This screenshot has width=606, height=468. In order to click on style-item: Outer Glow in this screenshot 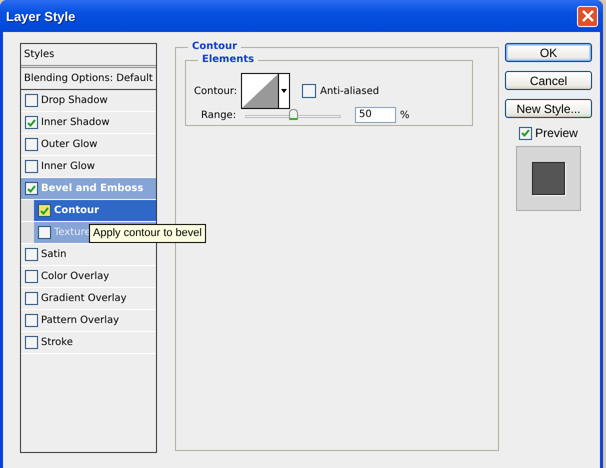, I will do `click(88, 144)`.